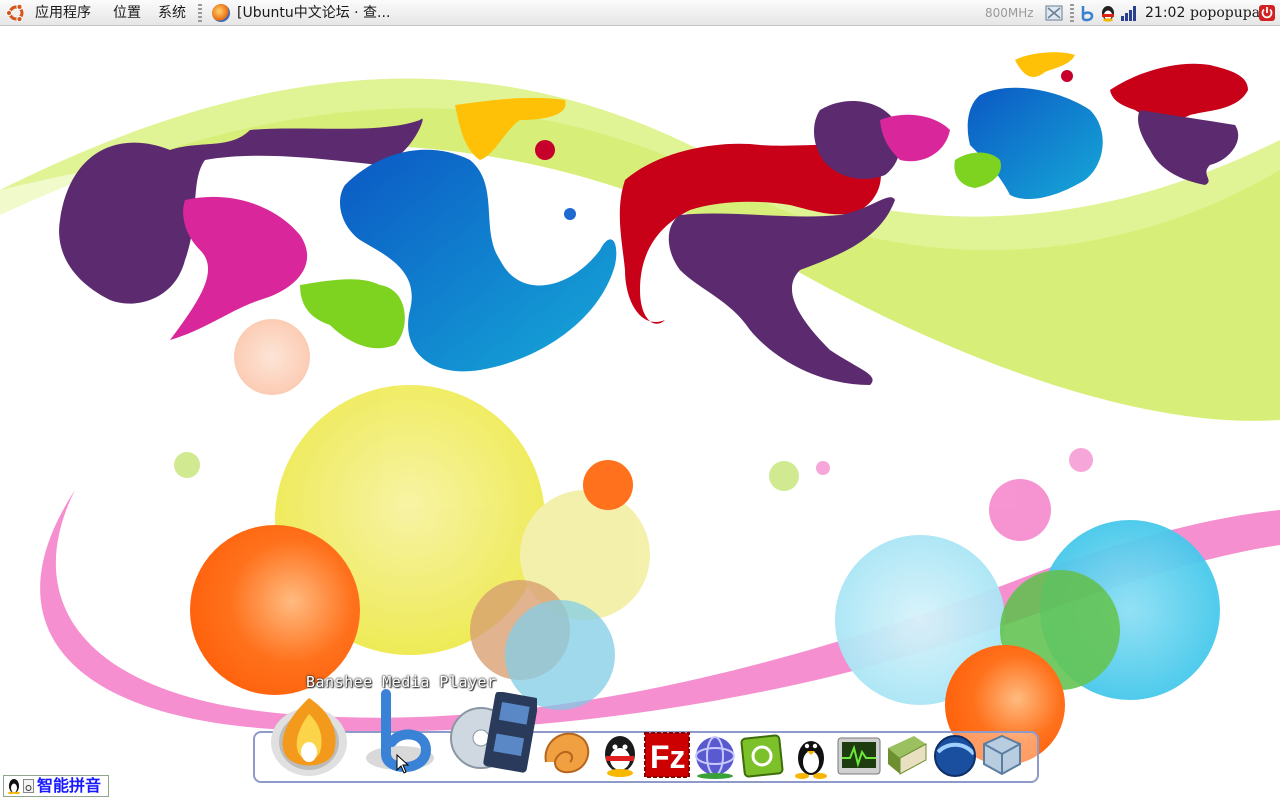 The height and width of the screenshot is (800, 1280). What do you see at coordinates (955, 756) in the screenshot?
I see `google-earth-icon` at bounding box center [955, 756].